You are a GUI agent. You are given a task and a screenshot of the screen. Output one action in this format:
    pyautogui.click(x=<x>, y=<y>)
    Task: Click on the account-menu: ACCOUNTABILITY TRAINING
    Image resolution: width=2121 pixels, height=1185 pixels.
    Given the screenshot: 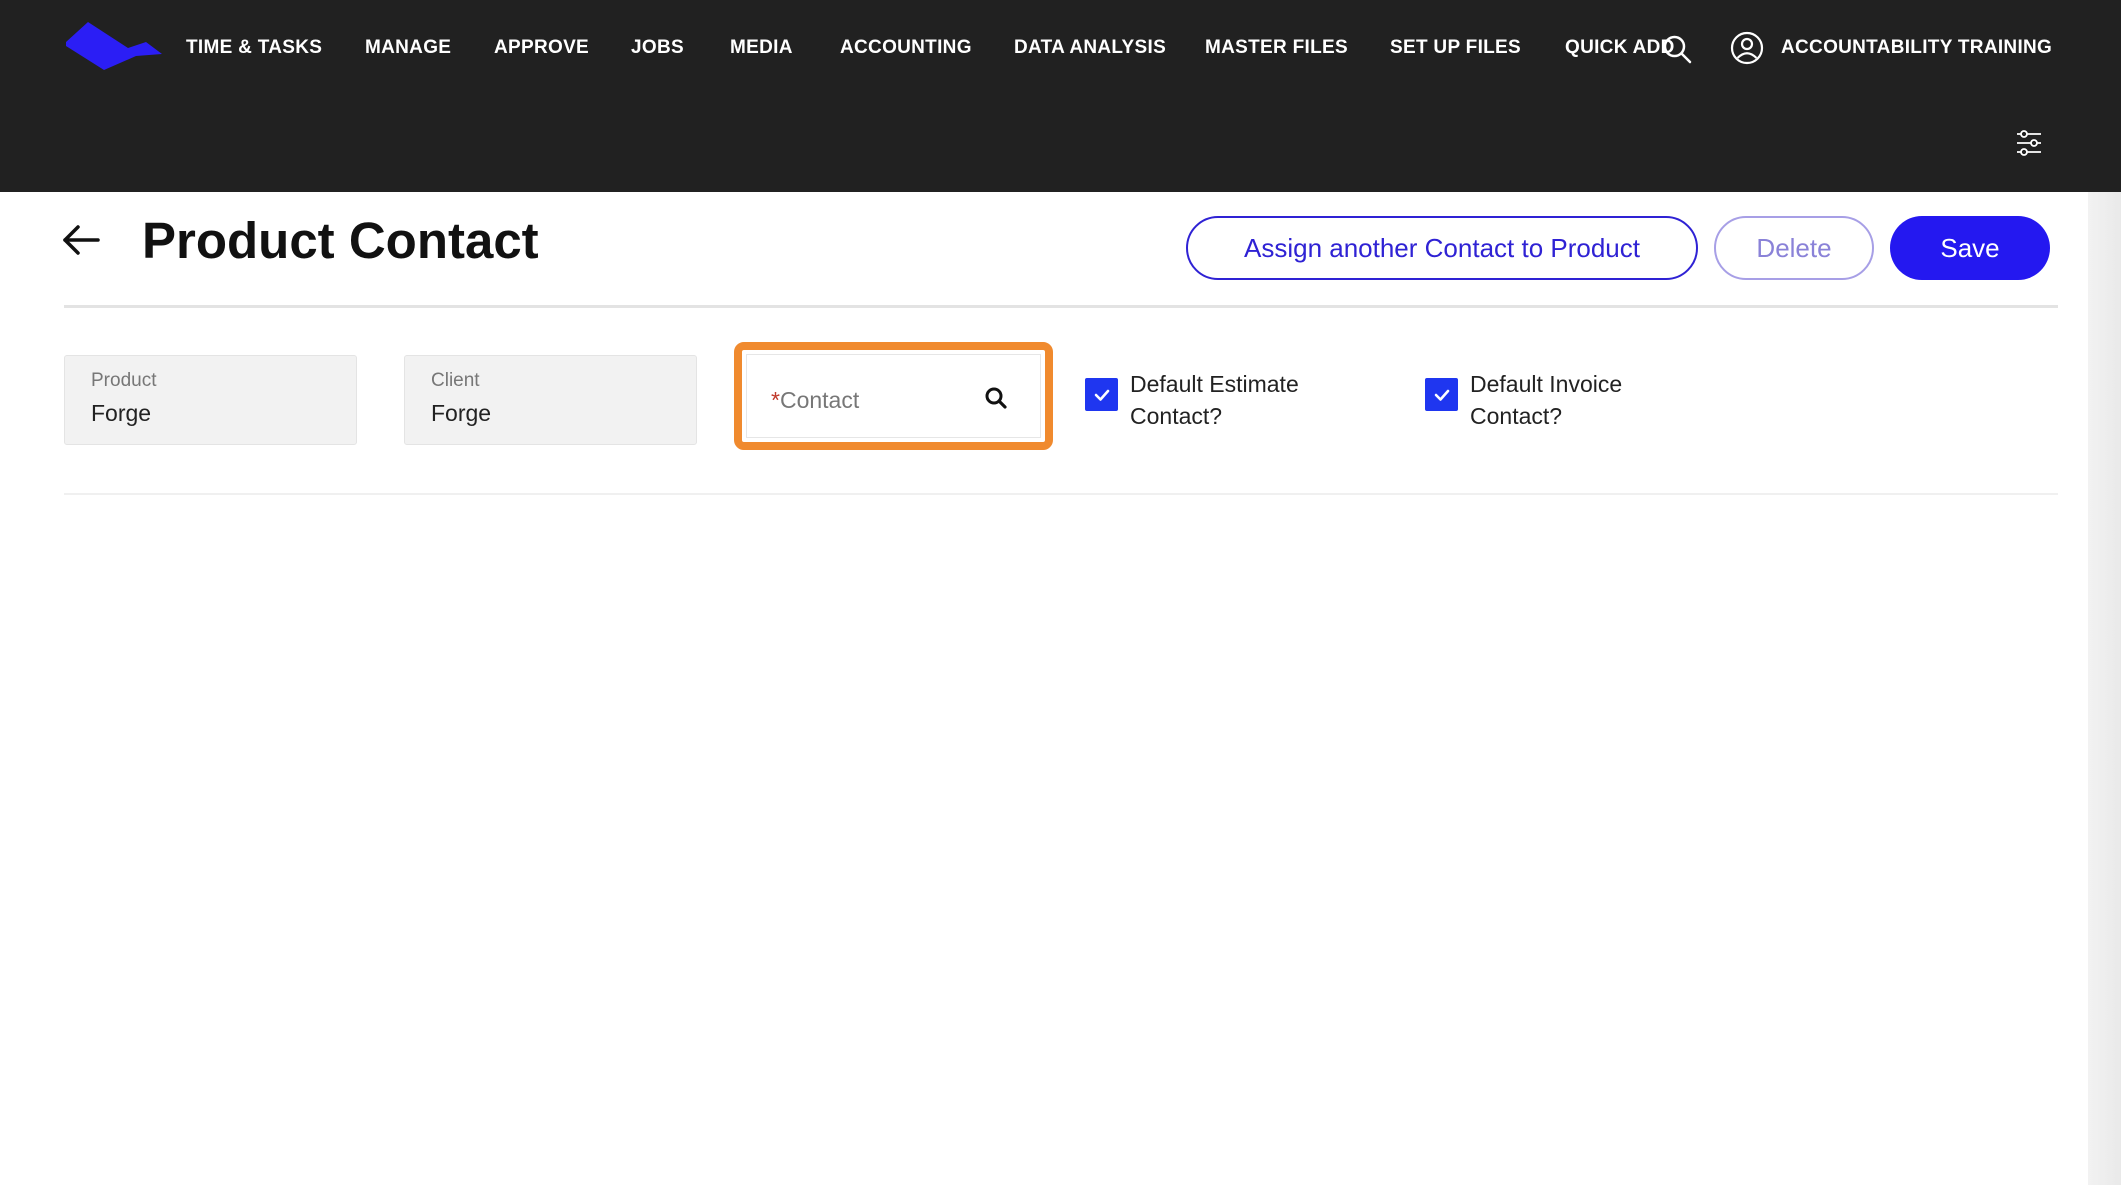 What is the action you would take?
    pyautogui.click(x=1891, y=48)
    